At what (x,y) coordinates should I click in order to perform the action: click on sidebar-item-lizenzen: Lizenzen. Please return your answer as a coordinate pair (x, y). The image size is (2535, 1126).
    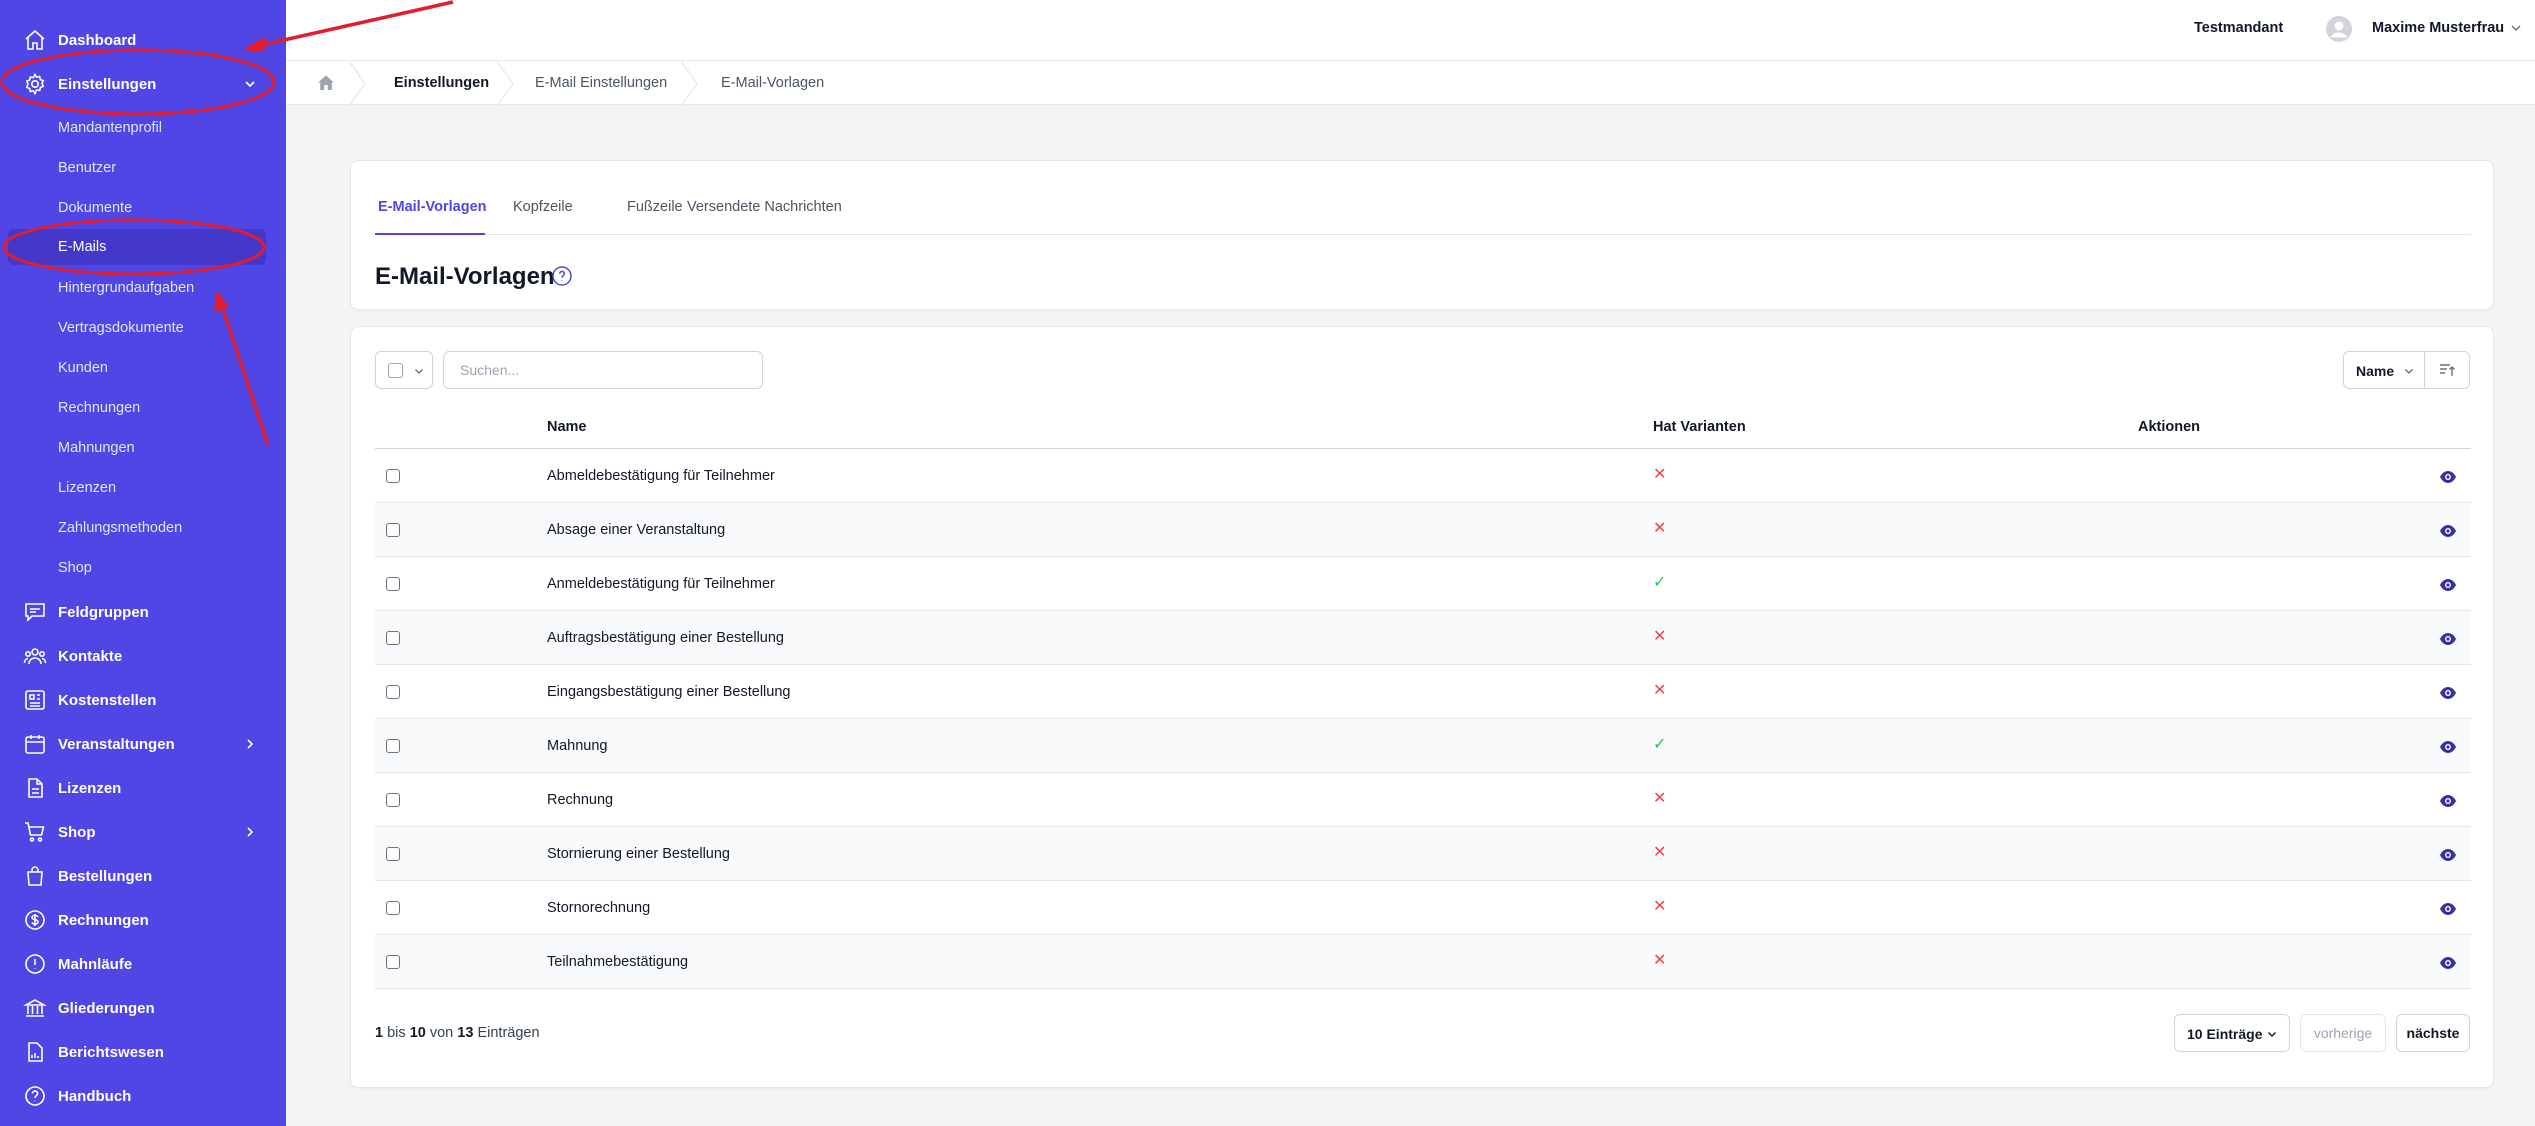
    Looking at the image, I should click on (143, 788).